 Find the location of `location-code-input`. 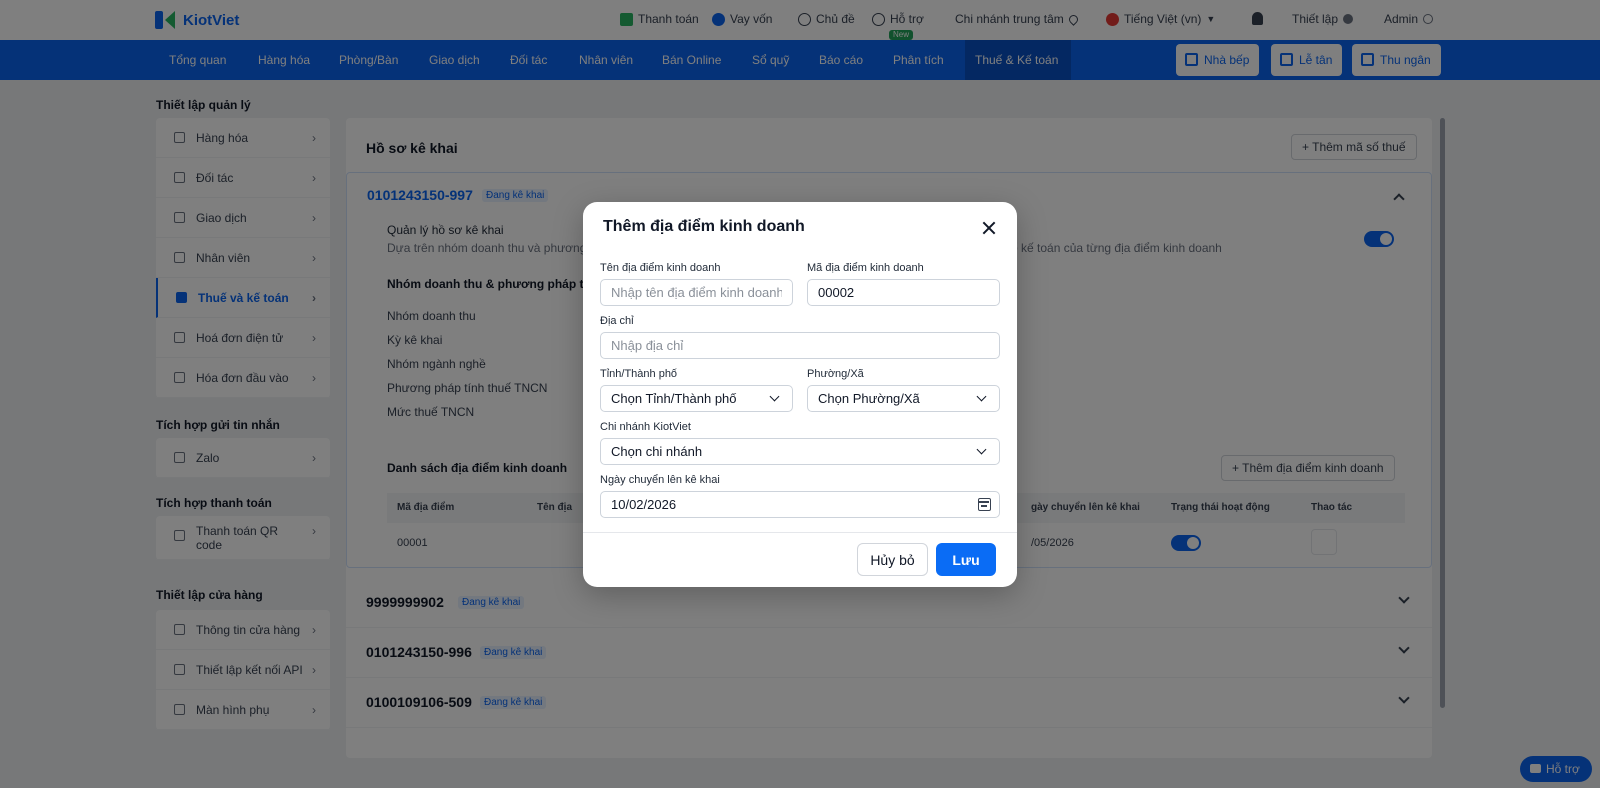

location-code-input is located at coordinates (903, 292).